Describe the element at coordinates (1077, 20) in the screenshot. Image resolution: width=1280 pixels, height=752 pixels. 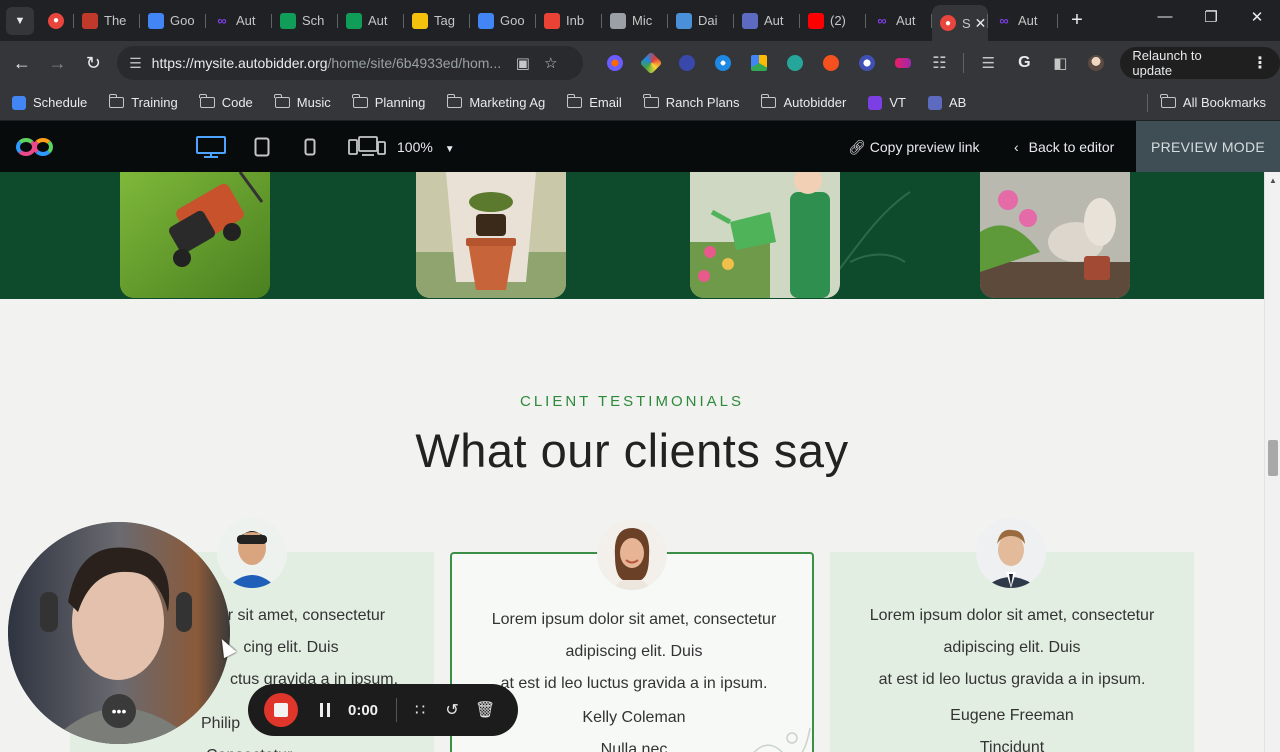
I see `new-tab-button: +` at that location.